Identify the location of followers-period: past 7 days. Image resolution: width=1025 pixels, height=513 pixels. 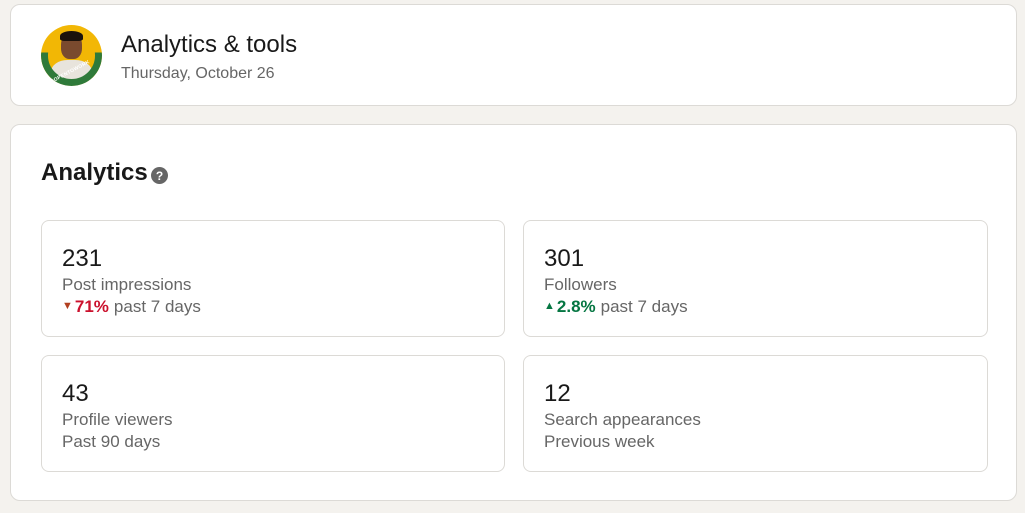
(644, 306).